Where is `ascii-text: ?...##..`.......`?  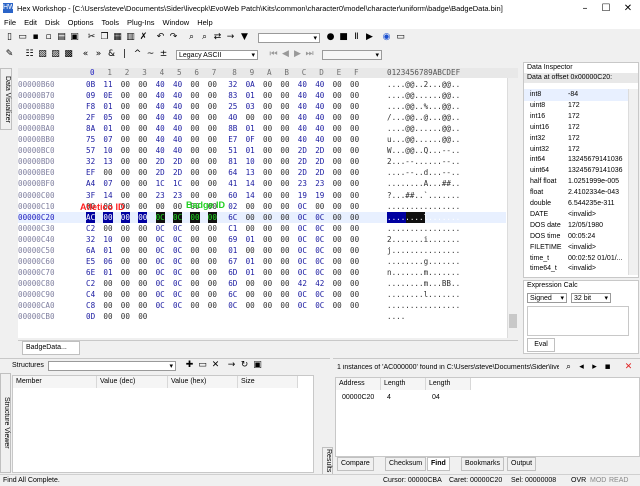
ascii-text: ?...##..`....... is located at coordinates (423, 195).